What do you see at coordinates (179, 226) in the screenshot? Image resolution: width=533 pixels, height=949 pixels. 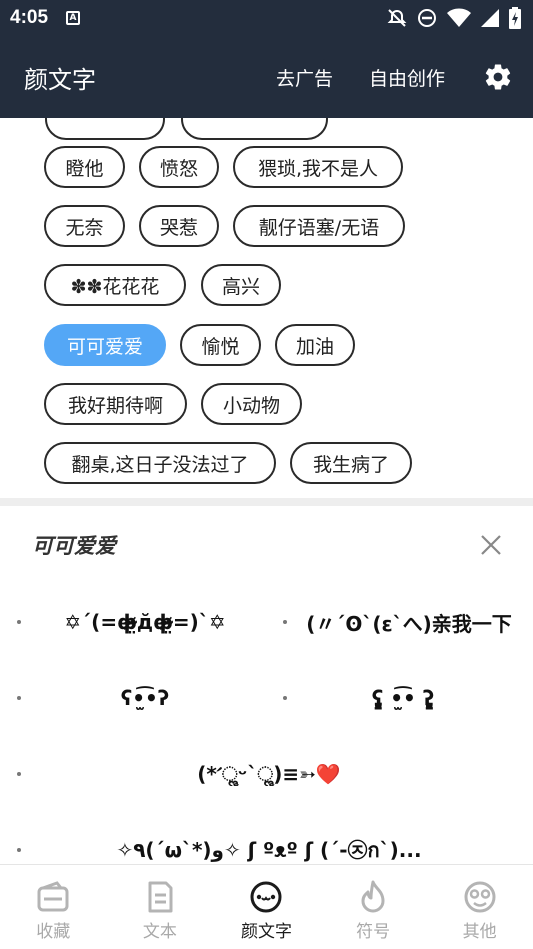 I see `tag-chip: 哭惹` at bounding box center [179, 226].